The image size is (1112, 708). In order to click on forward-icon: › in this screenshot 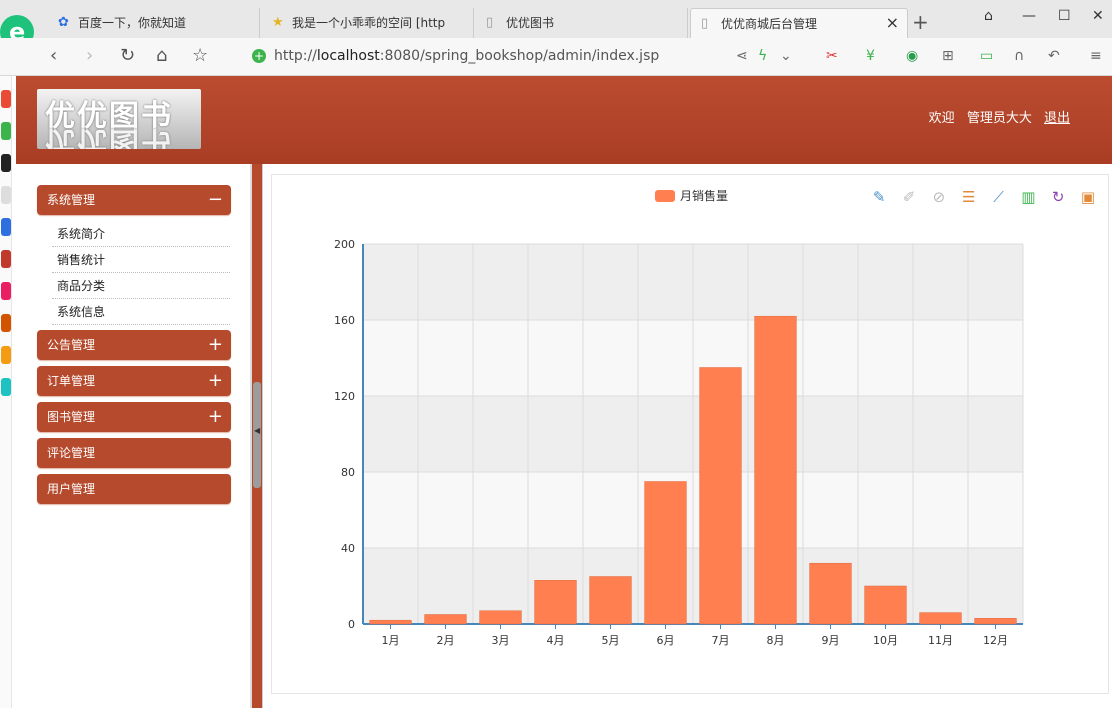, I will do `click(89, 55)`.